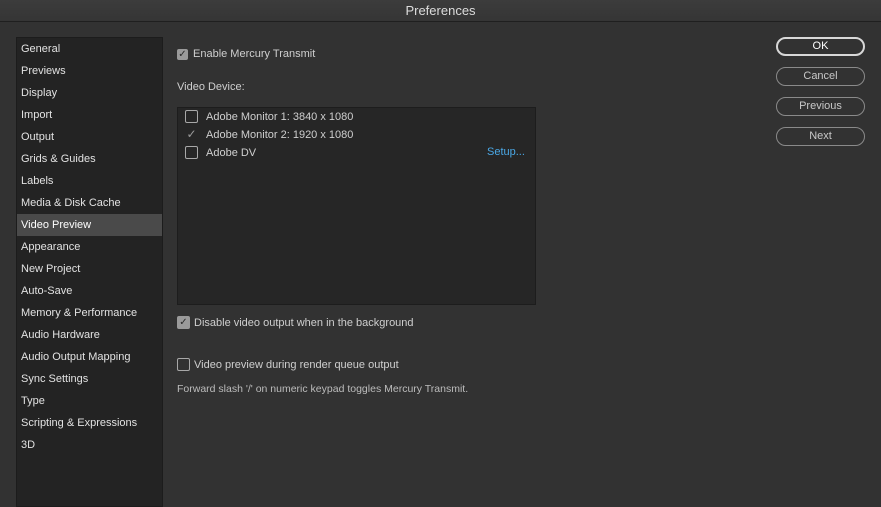  What do you see at coordinates (440, 11) in the screenshot?
I see `window-title: Preferences` at bounding box center [440, 11].